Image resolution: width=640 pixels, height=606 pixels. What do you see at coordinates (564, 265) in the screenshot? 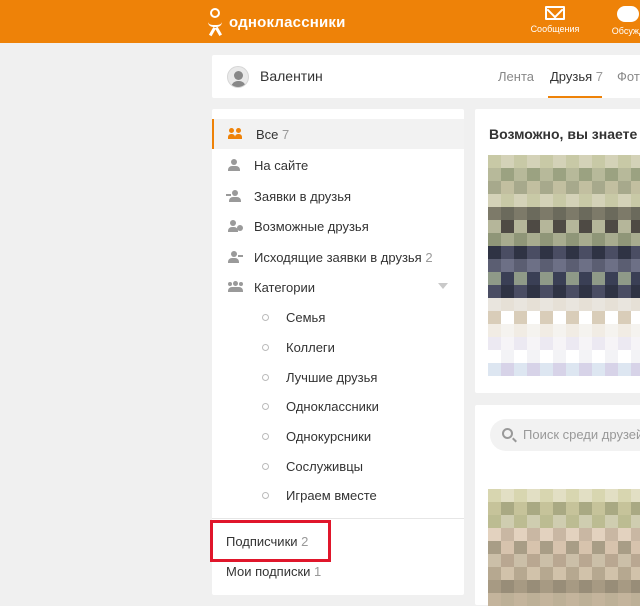
I see `suggested-person-photo` at bounding box center [564, 265].